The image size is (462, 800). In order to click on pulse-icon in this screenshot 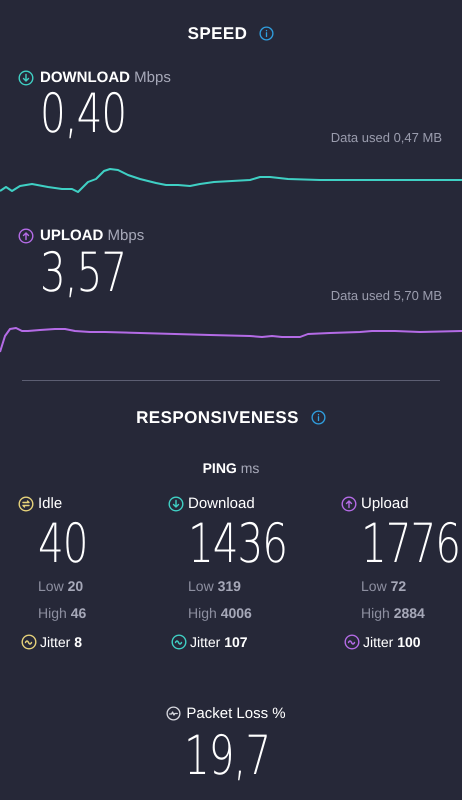, I will do `click(174, 714)`.